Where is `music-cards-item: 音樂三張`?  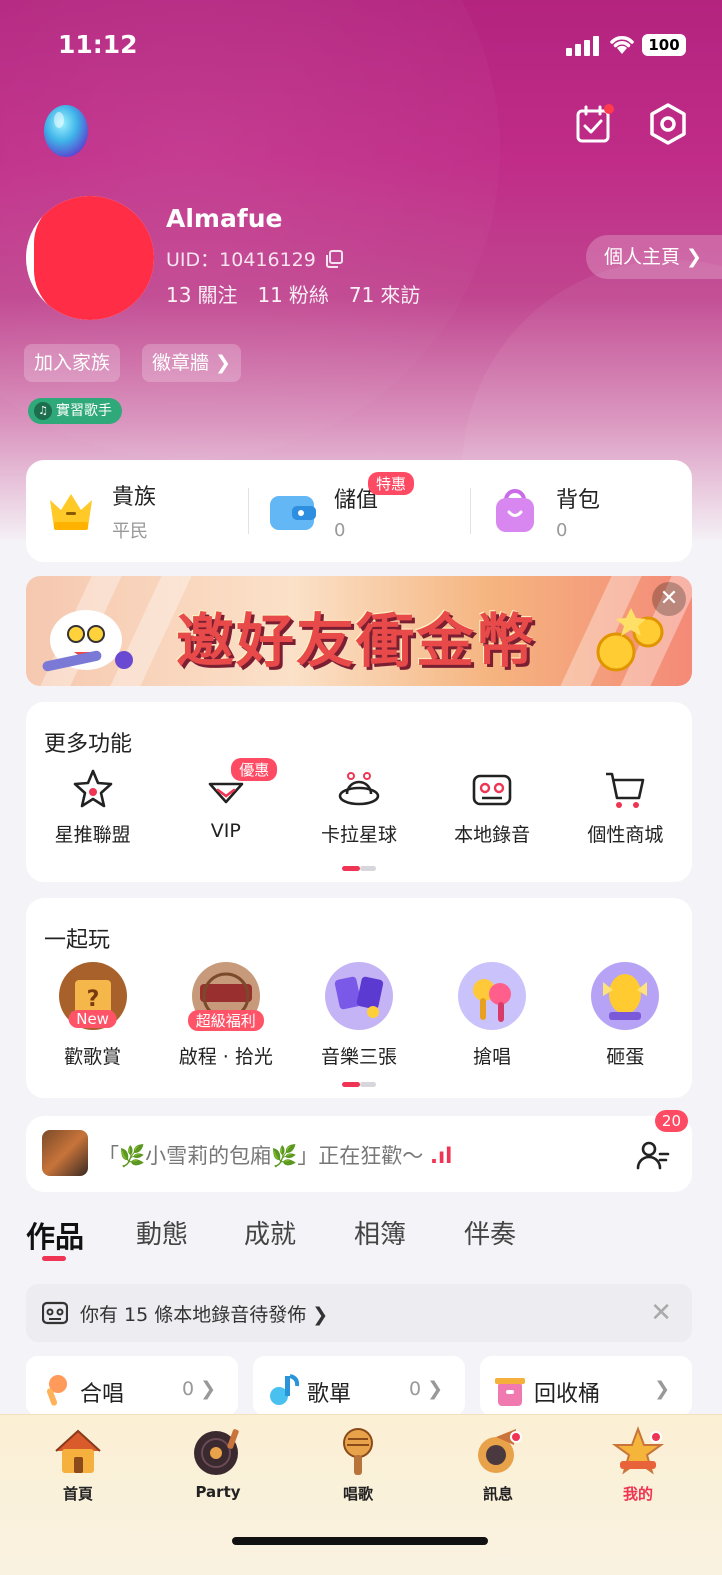 music-cards-item: 音樂三張 is located at coordinates (358, 1014).